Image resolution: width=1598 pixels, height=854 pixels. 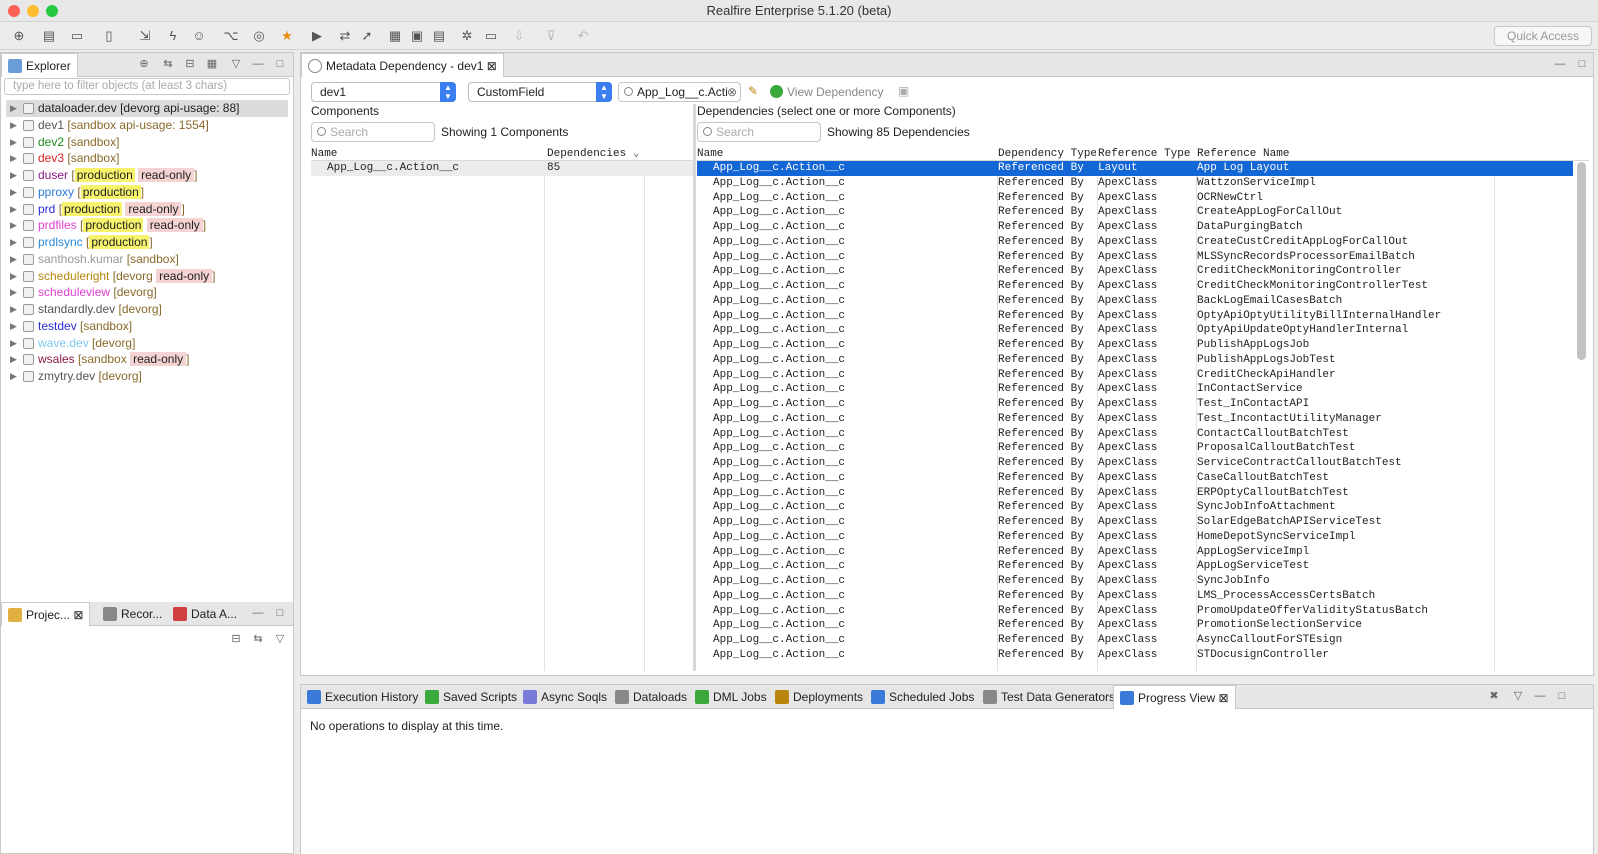 What do you see at coordinates (147, 225) in the screenshot?
I see `org-item: ▶ prdfiles [production read-only]` at bounding box center [147, 225].